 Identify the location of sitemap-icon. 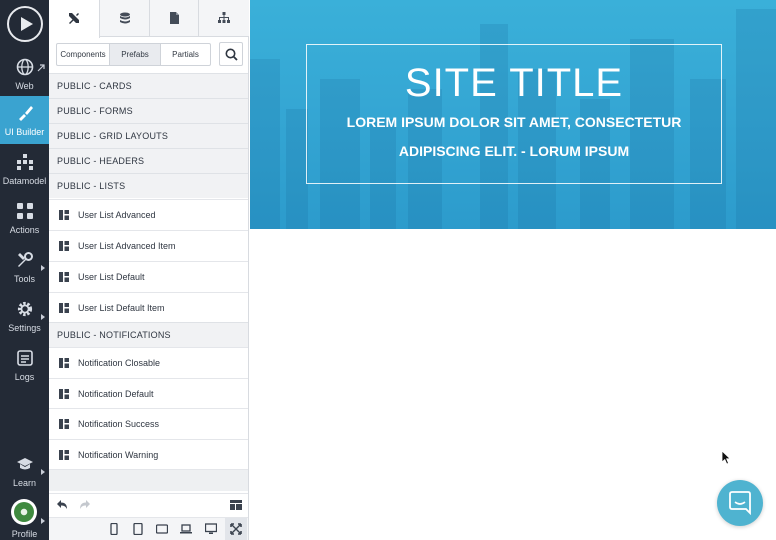
(224, 17).